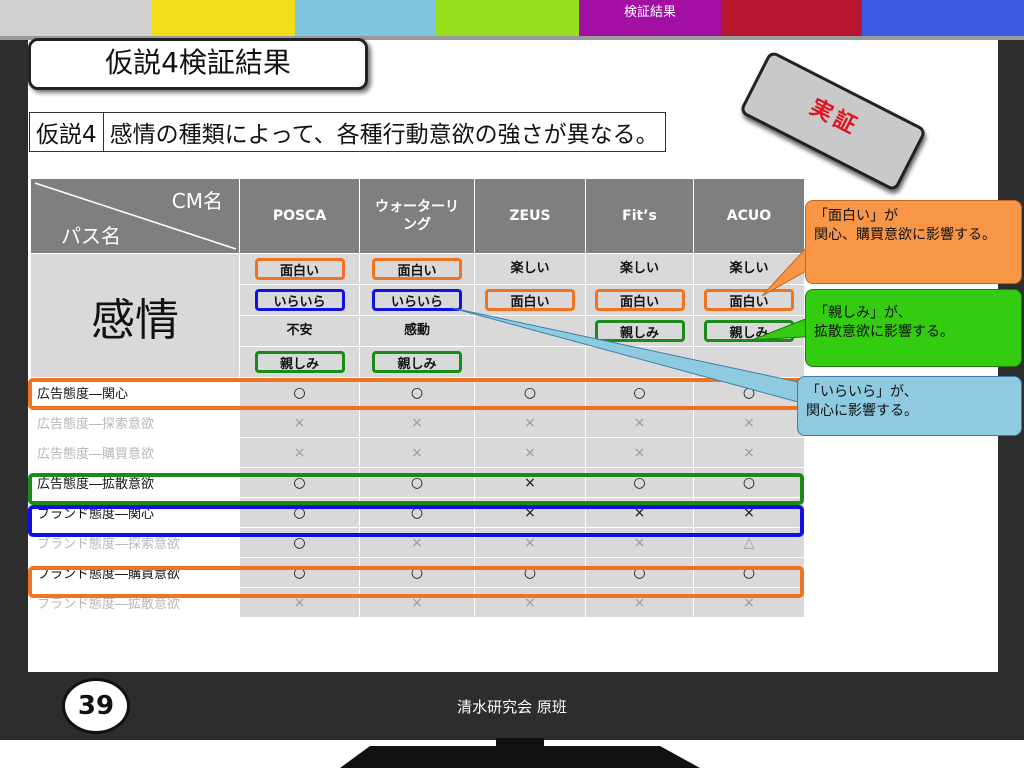  Describe the element at coordinates (913, 328) in the screenshot. I see `callout-shitashimi: 「親しみ」が、 拡散意欲に影響する。` at that location.